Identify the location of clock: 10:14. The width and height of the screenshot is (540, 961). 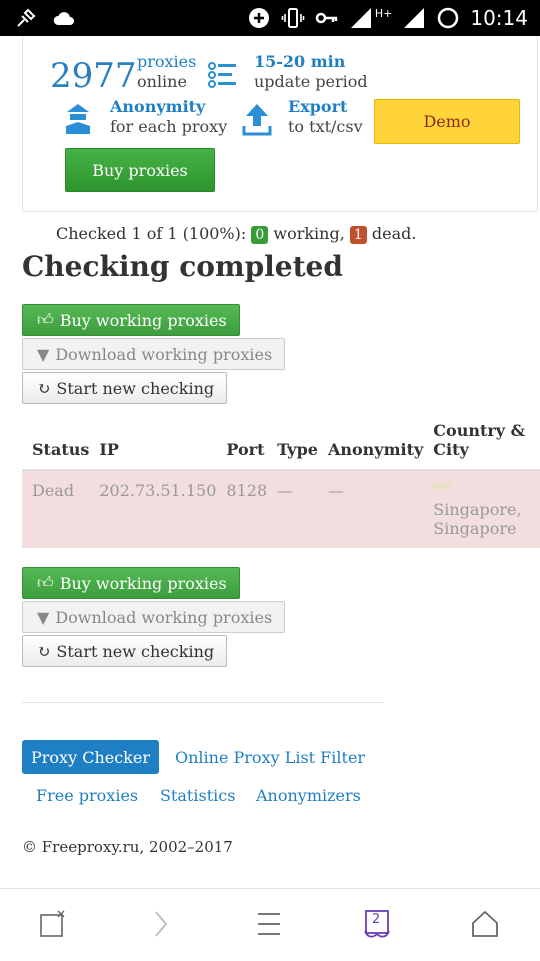
(499, 18).